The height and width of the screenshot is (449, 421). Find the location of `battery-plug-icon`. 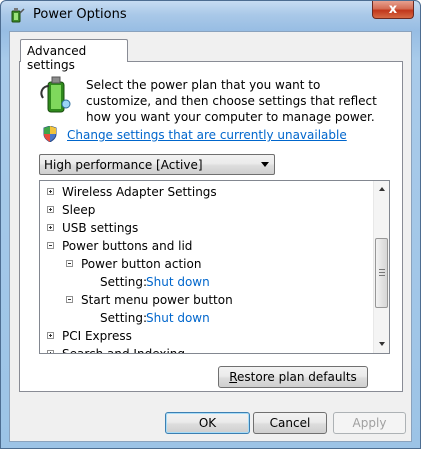

battery-plug-icon is located at coordinates (55, 94).